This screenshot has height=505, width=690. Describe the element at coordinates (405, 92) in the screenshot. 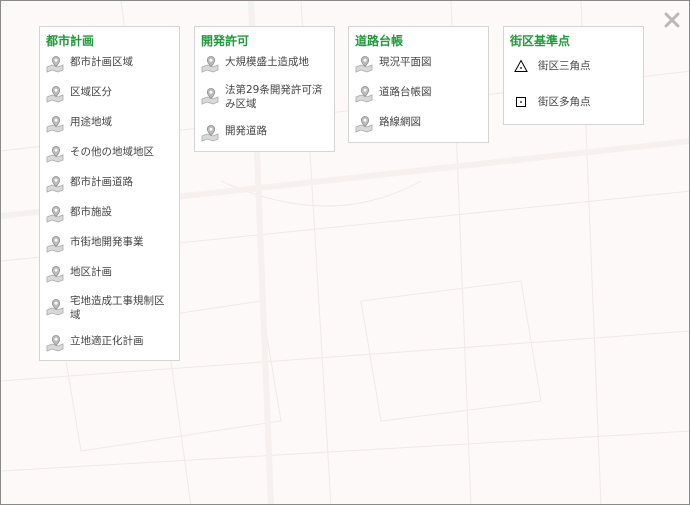

I see `layer-item-label: 道路台帳図` at that location.